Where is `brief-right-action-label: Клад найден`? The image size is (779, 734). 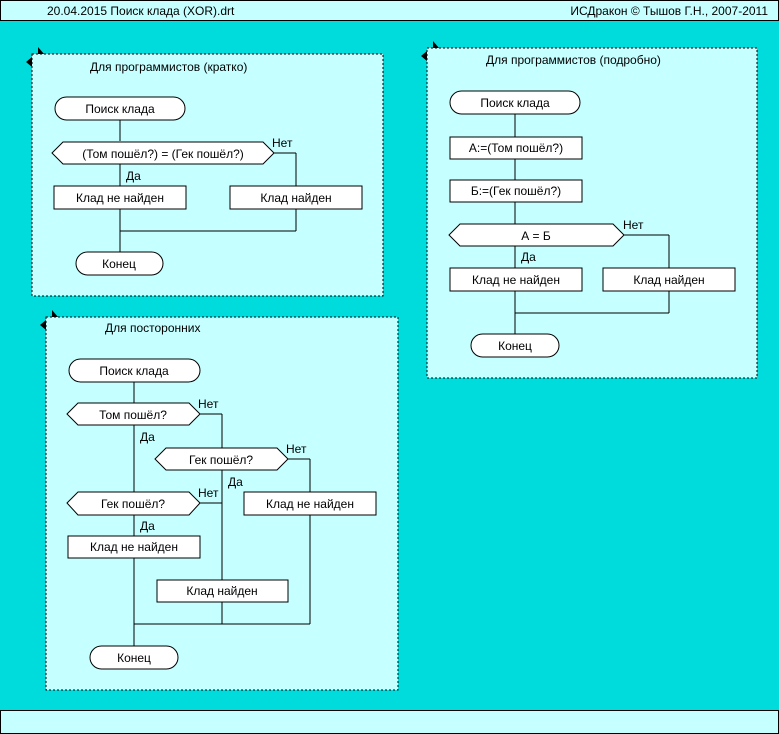 brief-right-action-label: Клад найден is located at coordinates (295, 198).